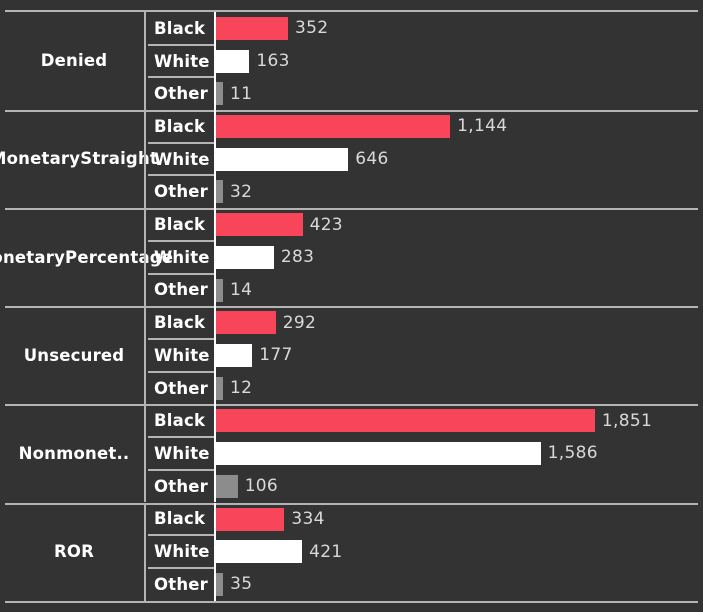 The width and height of the screenshot is (703, 612). Describe the element at coordinates (351, 191) in the screenshot. I see `chart-row: Other 32` at that location.